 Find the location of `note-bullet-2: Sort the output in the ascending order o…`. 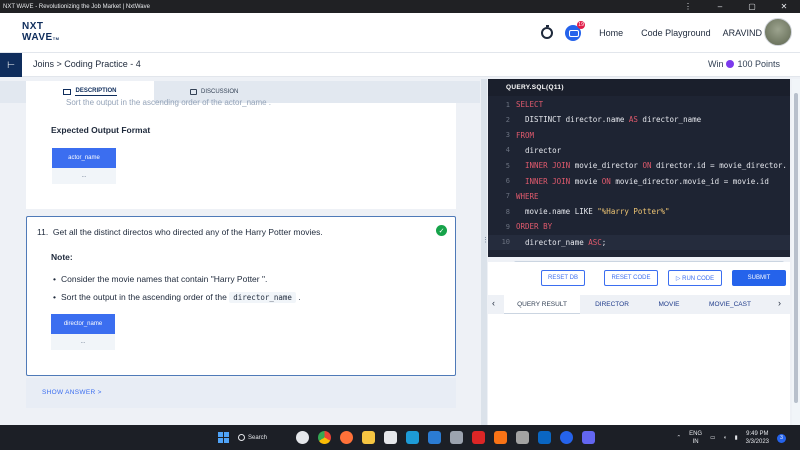

note-bullet-2: Sort the output in the ascending order o… is located at coordinates (177, 297).